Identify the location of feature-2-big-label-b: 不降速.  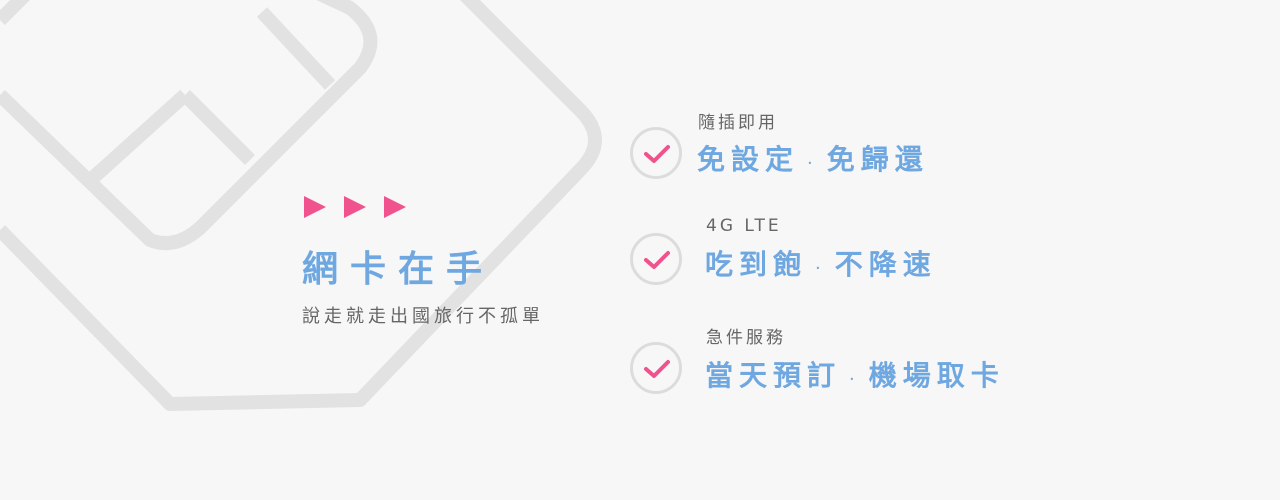
(885, 264).